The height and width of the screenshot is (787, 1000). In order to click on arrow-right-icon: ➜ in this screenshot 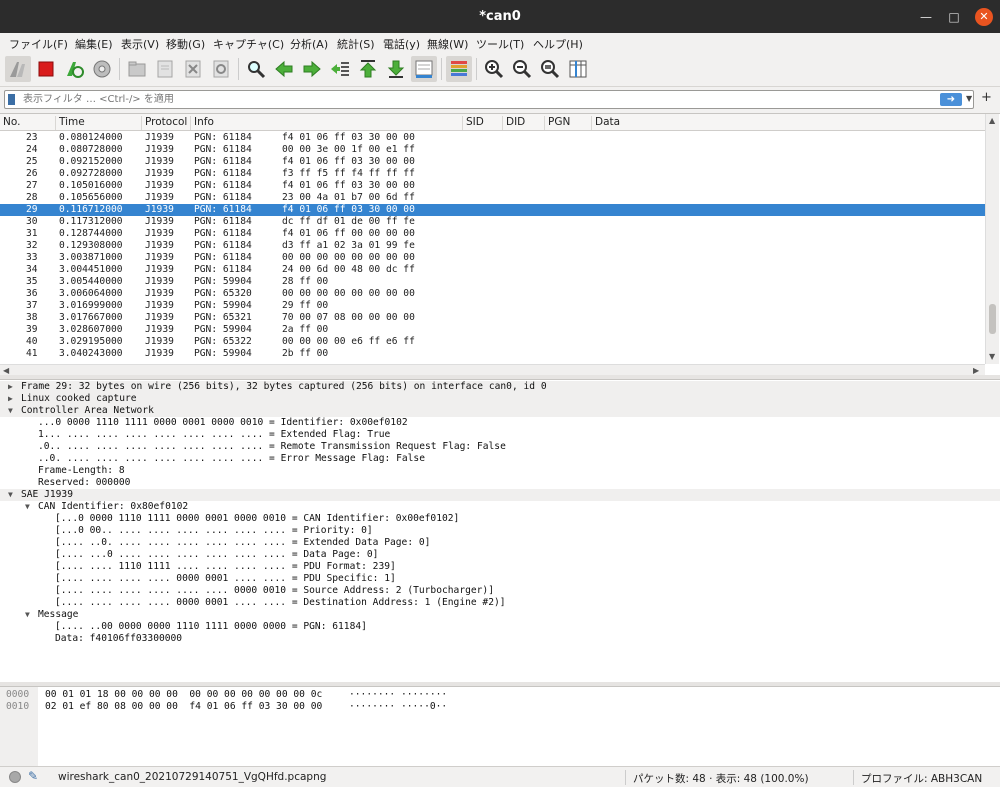, I will do `click(951, 99)`.